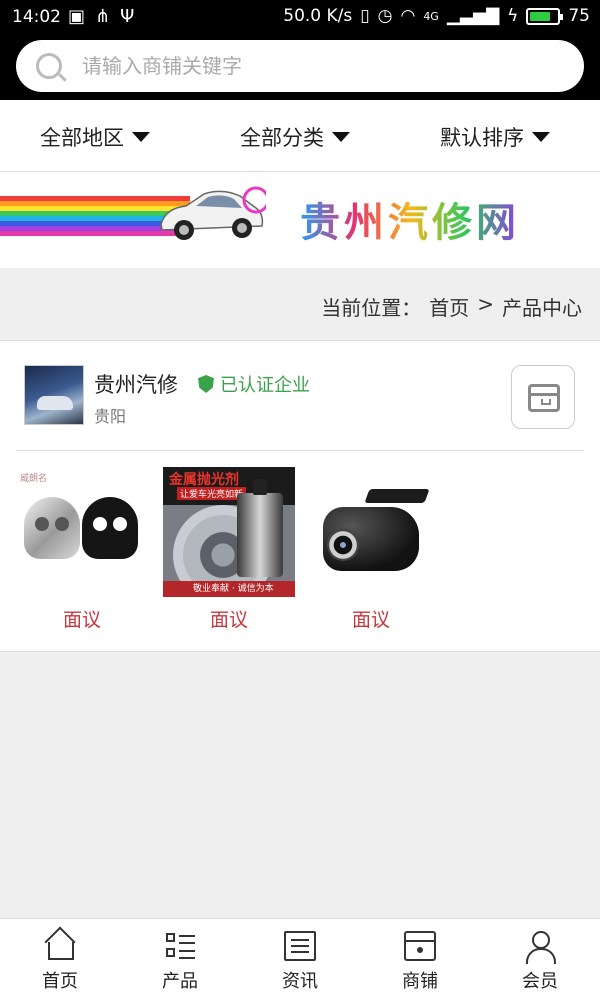  I want to click on enter-store-button, so click(543, 397).